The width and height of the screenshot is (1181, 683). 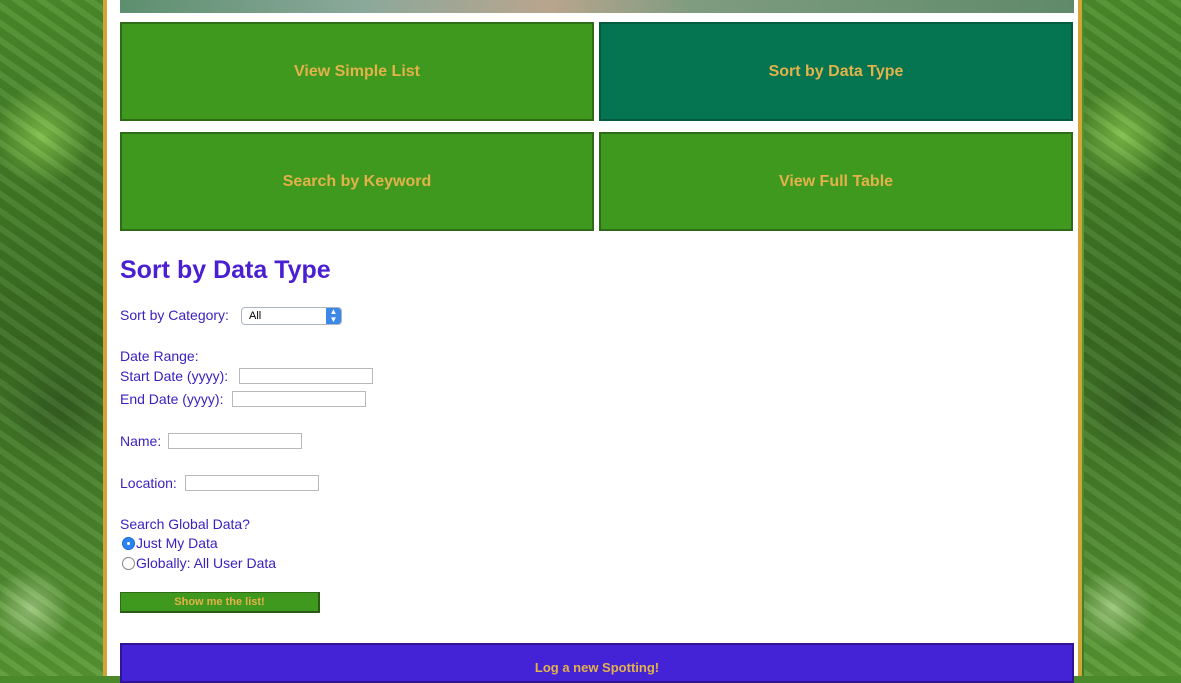 I want to click on forest-background-left, so click(x=52, y=338).